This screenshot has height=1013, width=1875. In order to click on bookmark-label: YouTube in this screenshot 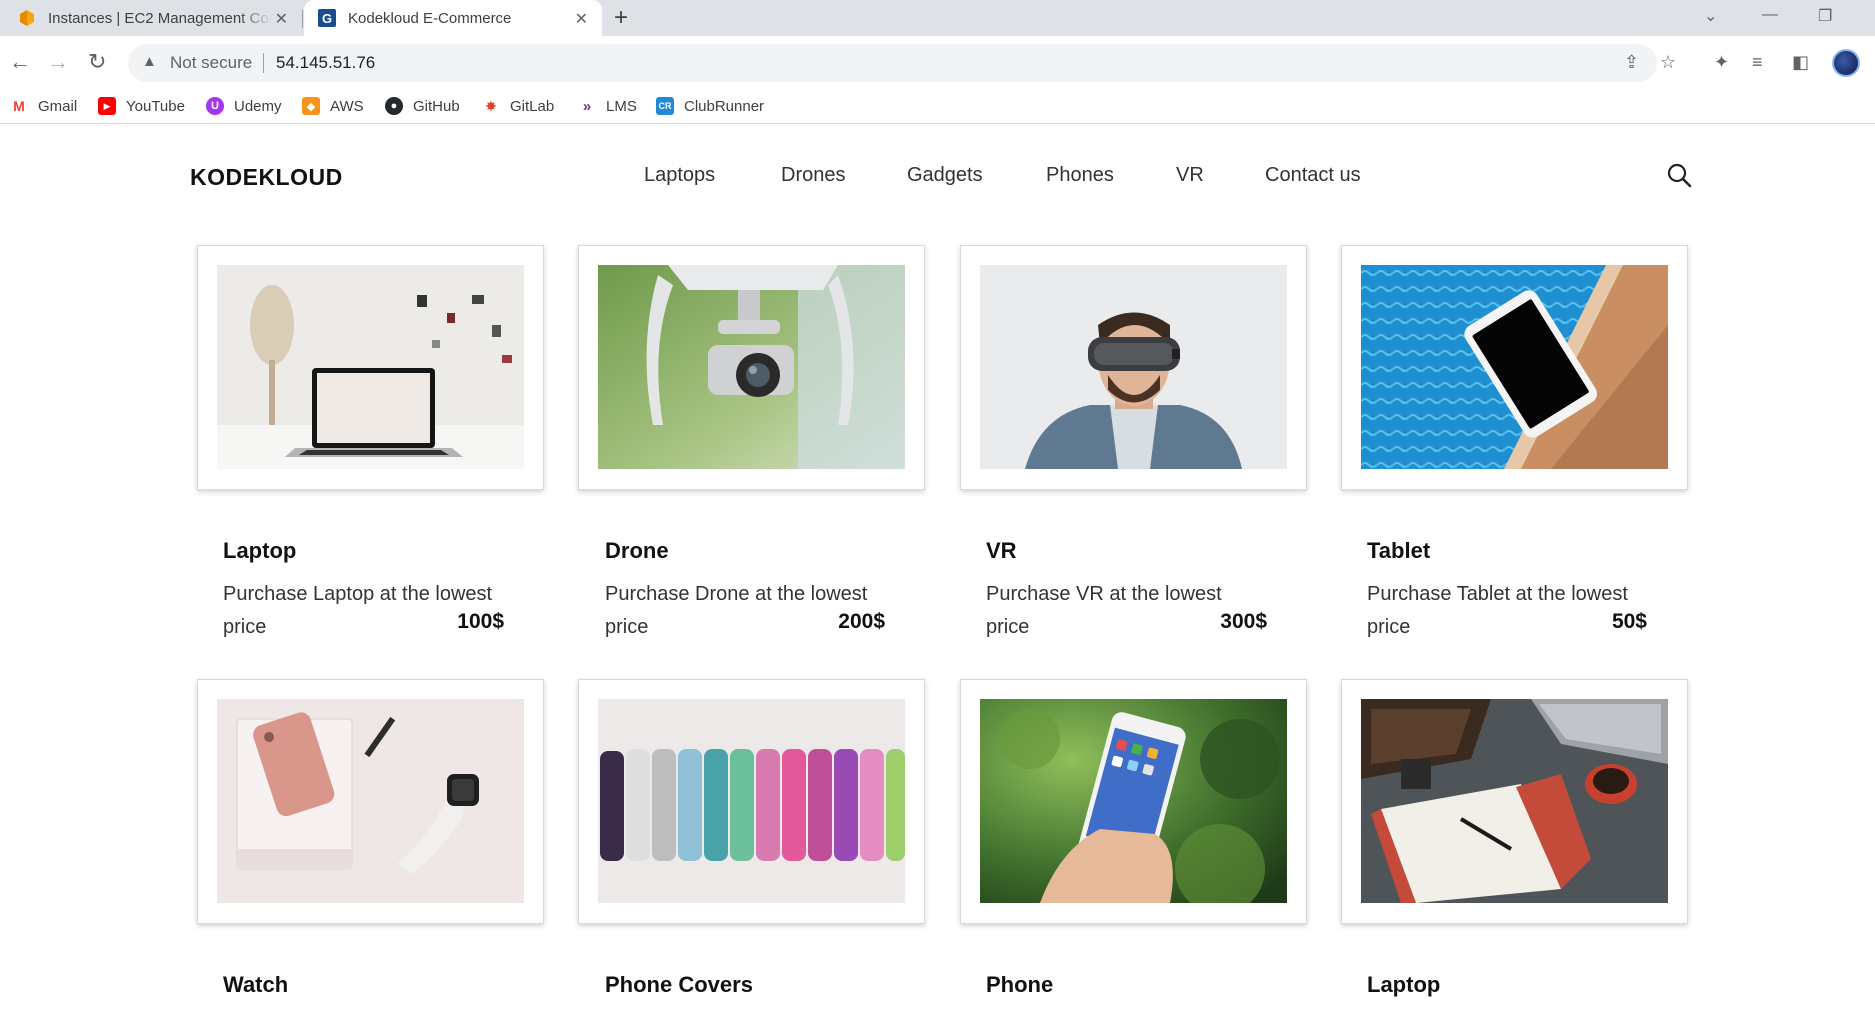, I will do `click(155, 106)`.